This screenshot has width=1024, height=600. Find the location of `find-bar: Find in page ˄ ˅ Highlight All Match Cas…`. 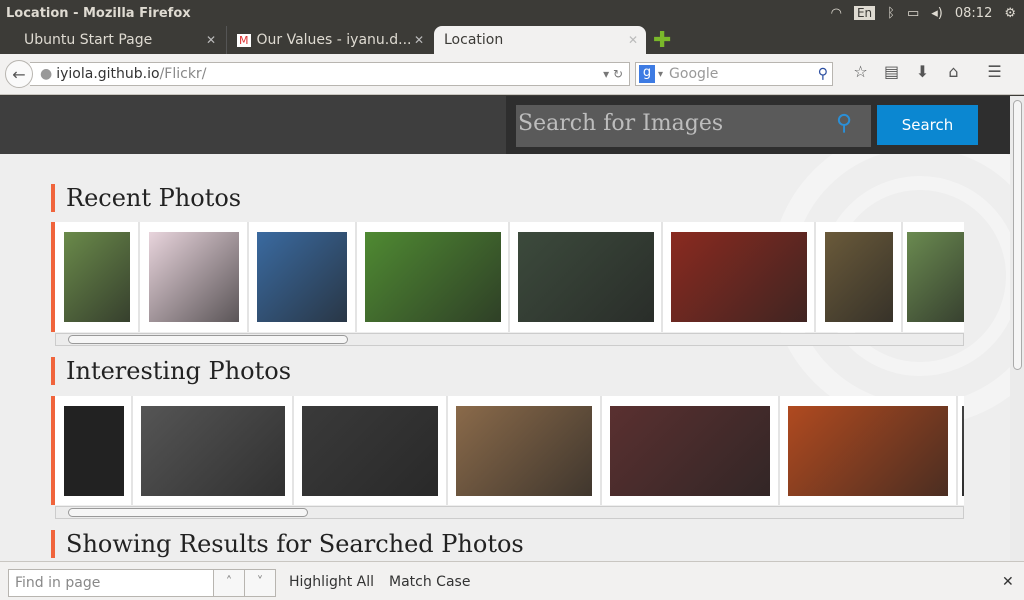

find-bar: Find in page ˄ ˅ Highlight All Match Cas… is located at coordinates (512, 580).